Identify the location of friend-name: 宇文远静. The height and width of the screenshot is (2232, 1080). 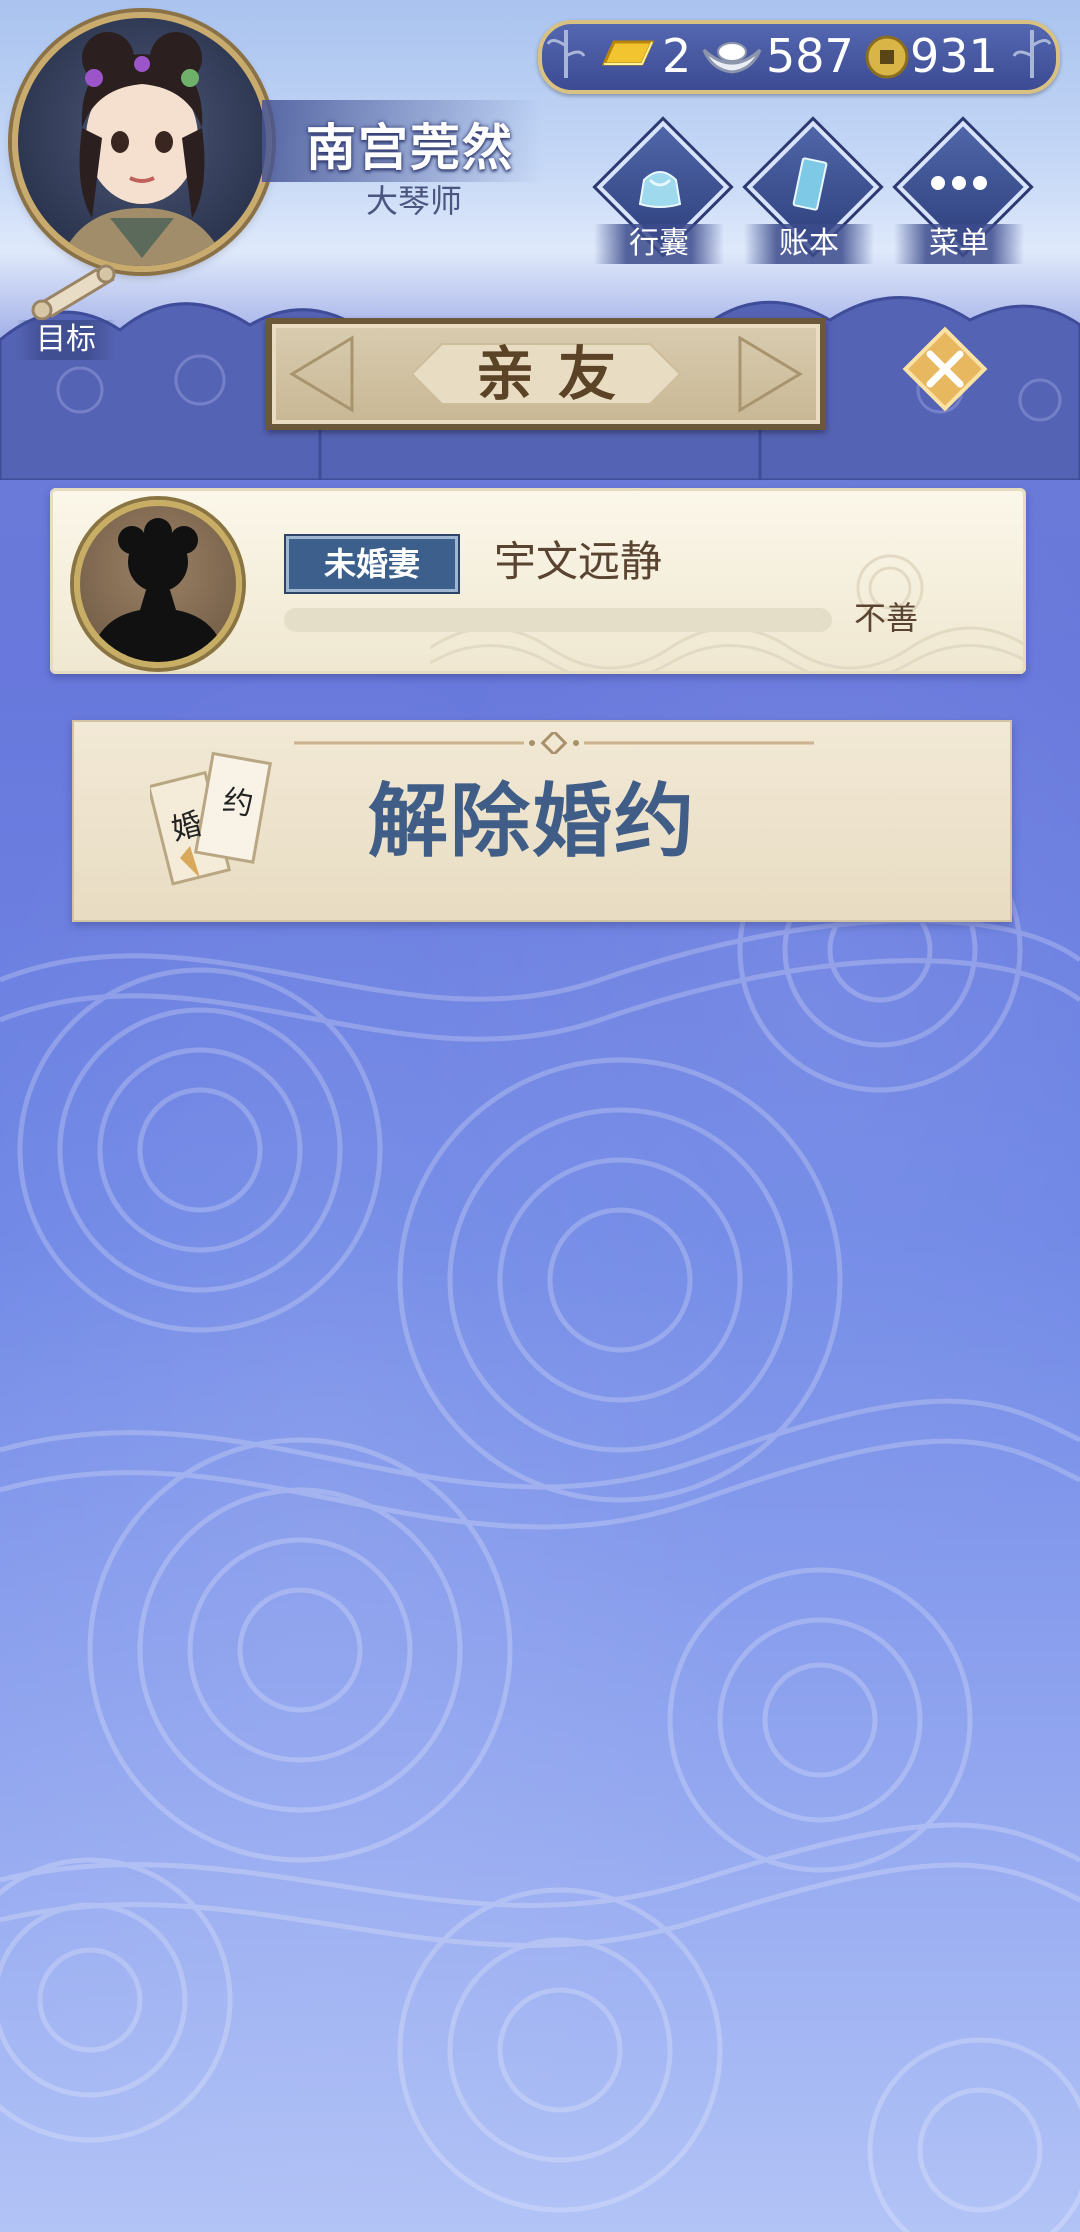
(578, 561).